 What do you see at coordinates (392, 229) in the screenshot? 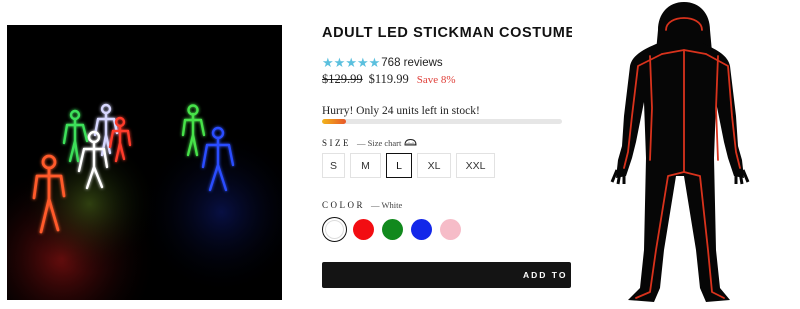
I see `color-swatch-green` at bounding box center [392, 229].